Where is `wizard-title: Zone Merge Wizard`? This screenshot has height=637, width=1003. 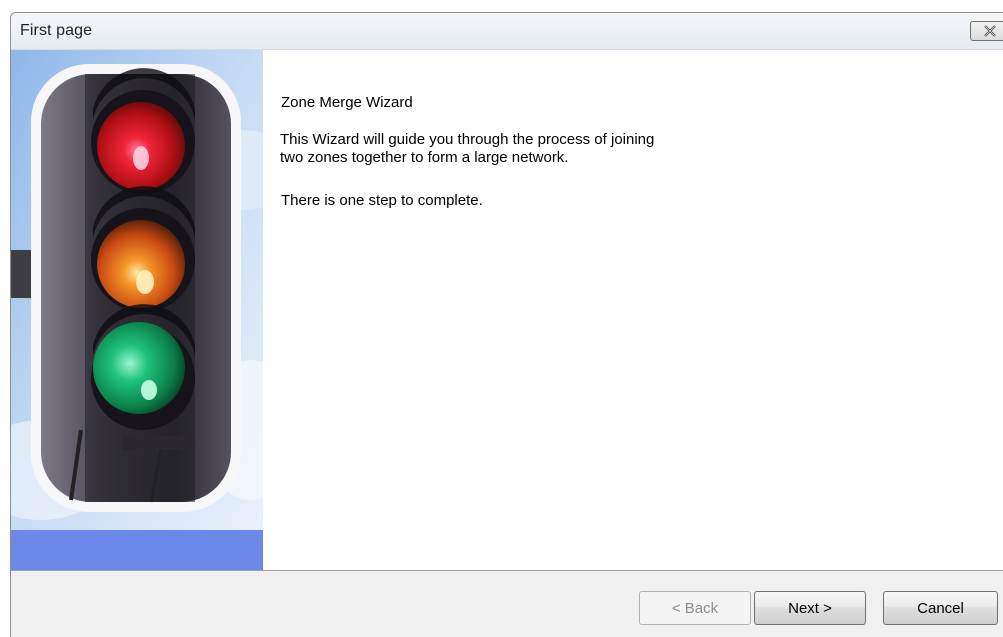
wizard-title: Zone Merge Wizard is located at coordinates (347, 102).